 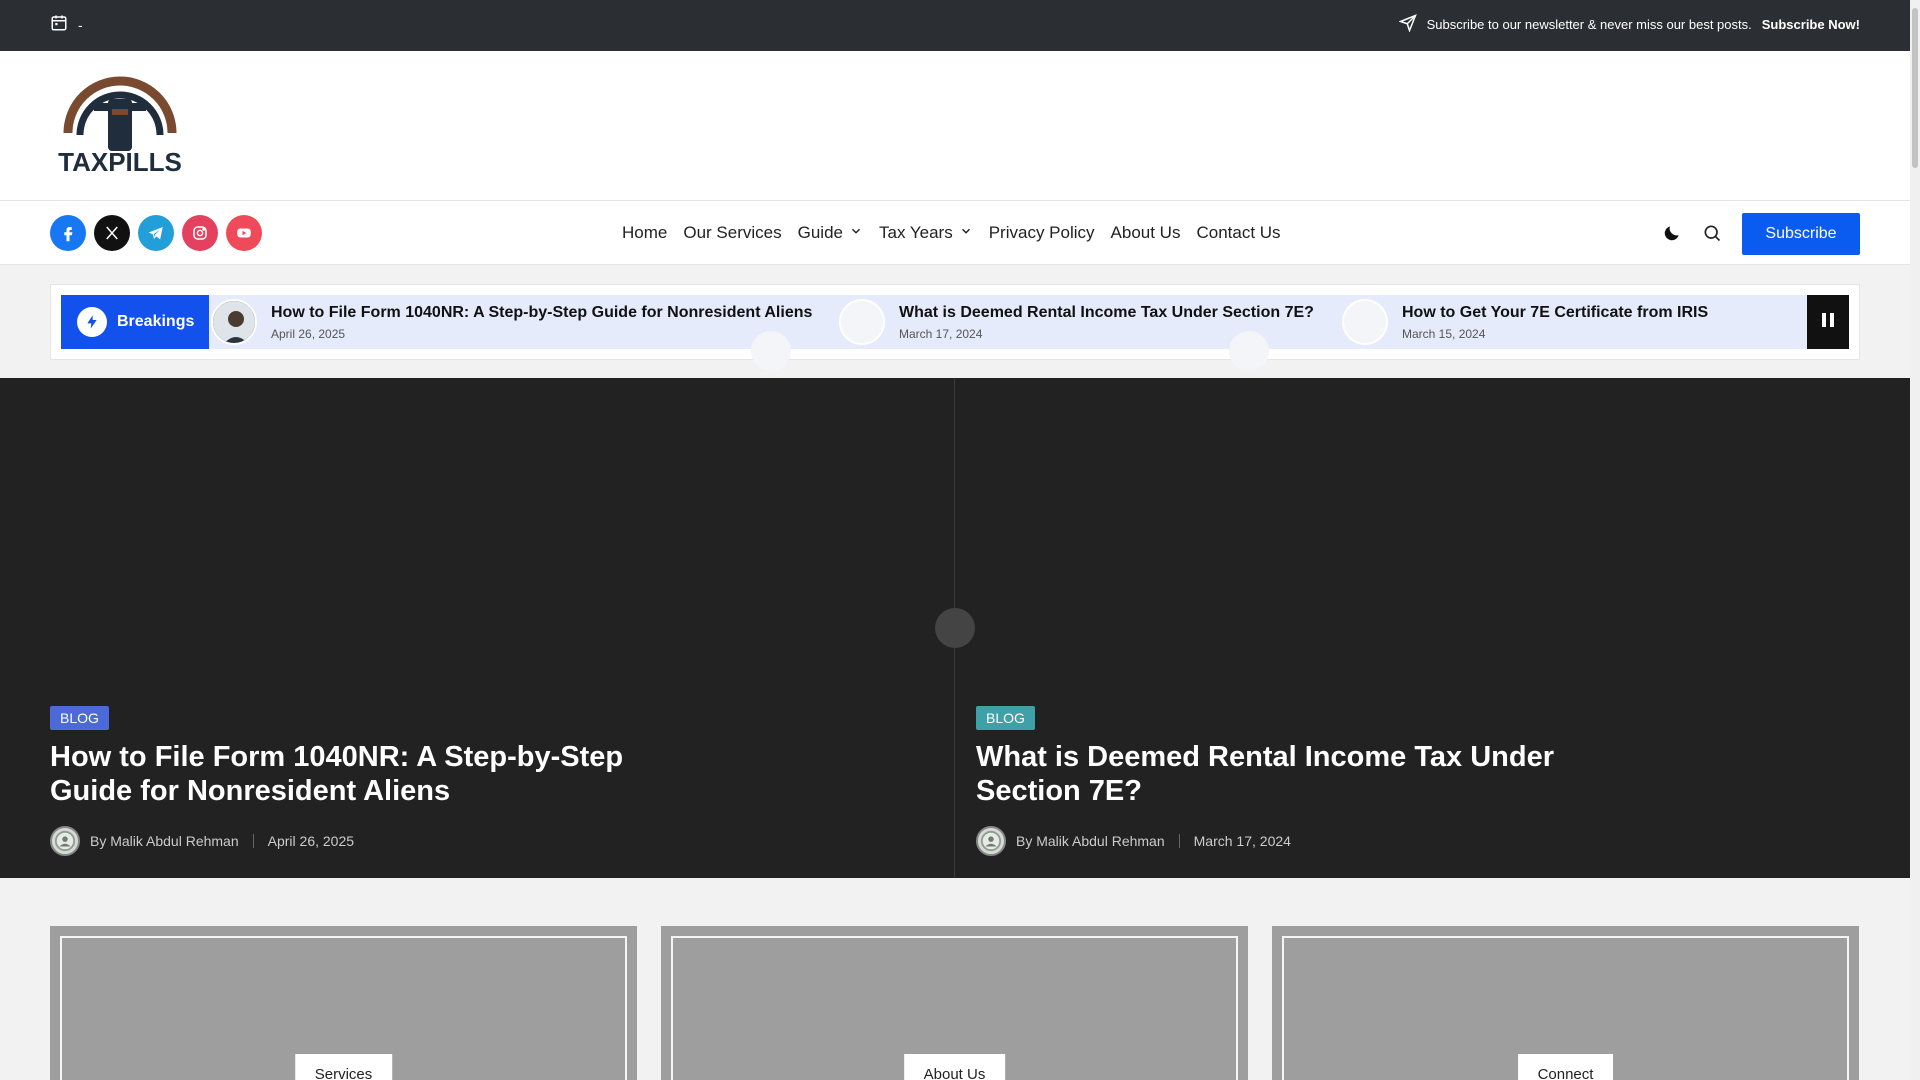 I want to click on telegram-icon, so click(x=156, y=233).